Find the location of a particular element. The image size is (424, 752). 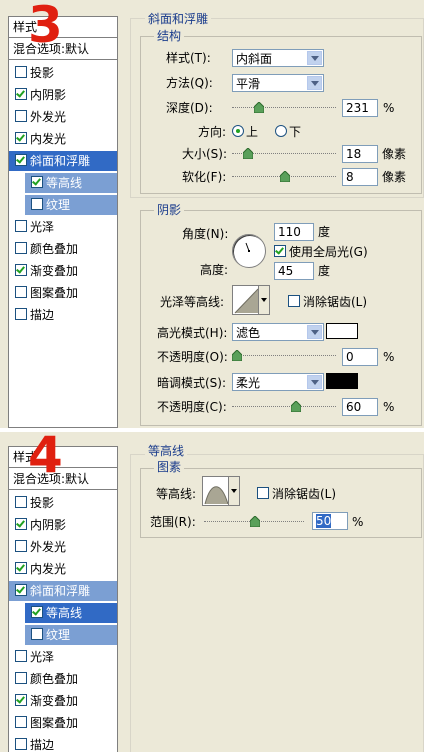

antialias-checkbox: 消除锯齿(L) is located at coordinates (296, 494).